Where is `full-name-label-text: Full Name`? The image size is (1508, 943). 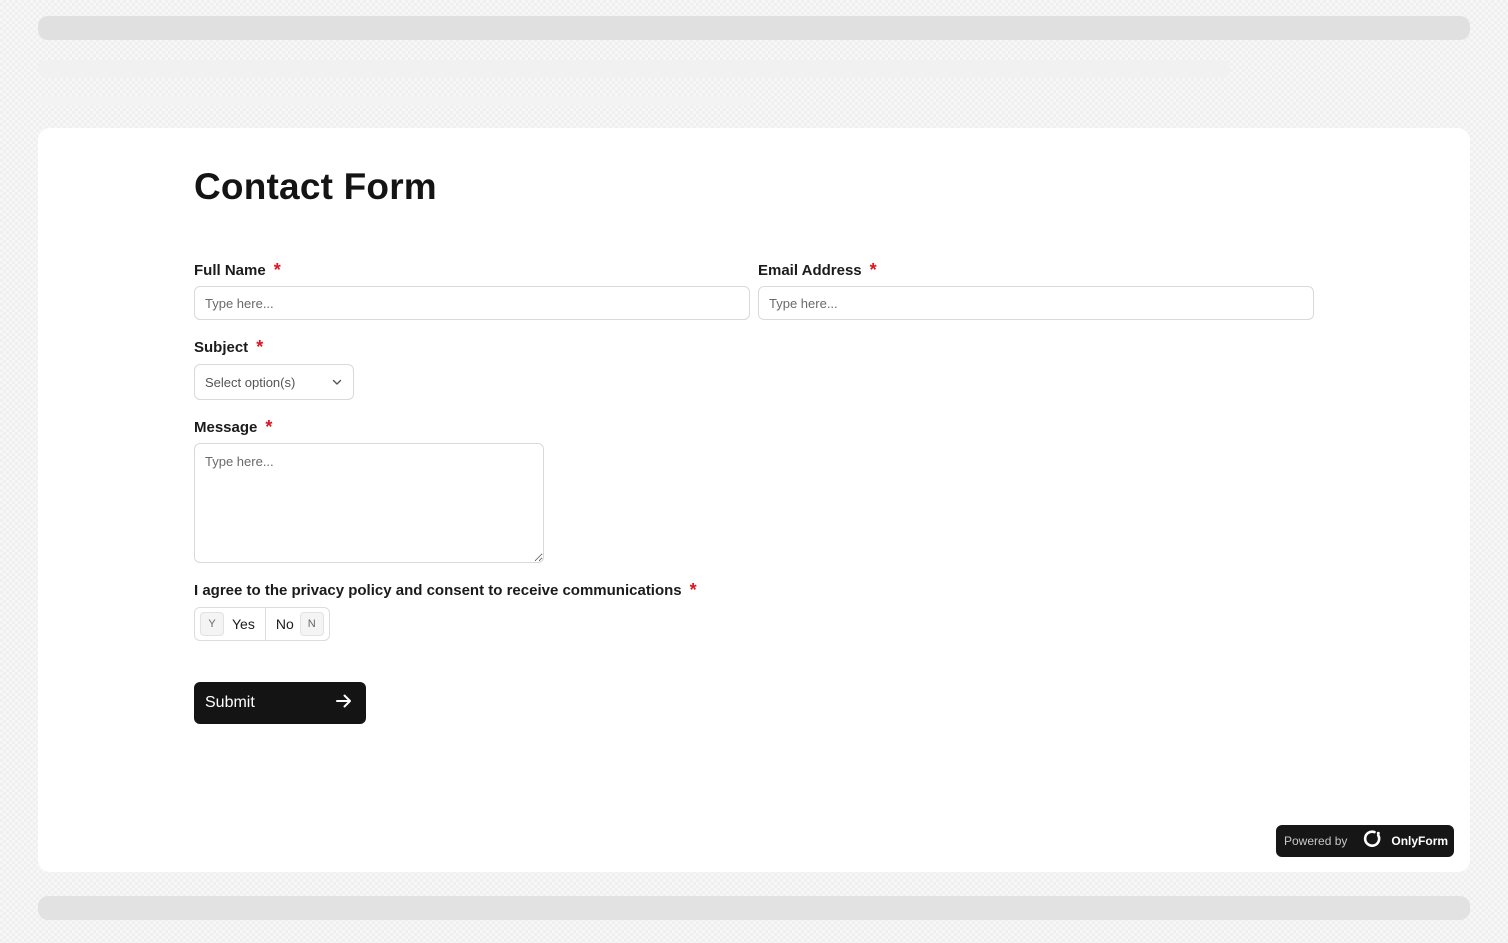 full-name-label-text: Full Name is located at coordinates (230, 270).